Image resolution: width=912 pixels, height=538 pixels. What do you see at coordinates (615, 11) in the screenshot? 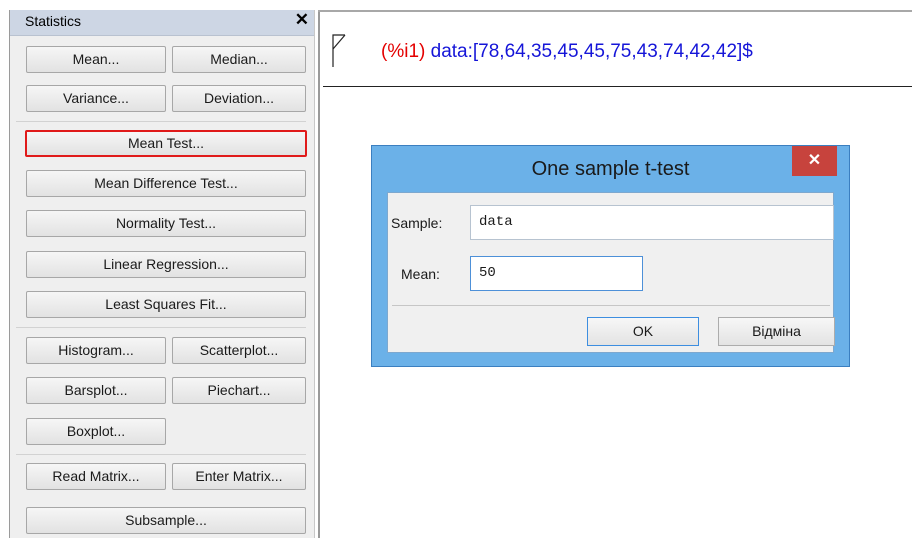
I see `worksheet-top-border` at bounding box center [615, 11].